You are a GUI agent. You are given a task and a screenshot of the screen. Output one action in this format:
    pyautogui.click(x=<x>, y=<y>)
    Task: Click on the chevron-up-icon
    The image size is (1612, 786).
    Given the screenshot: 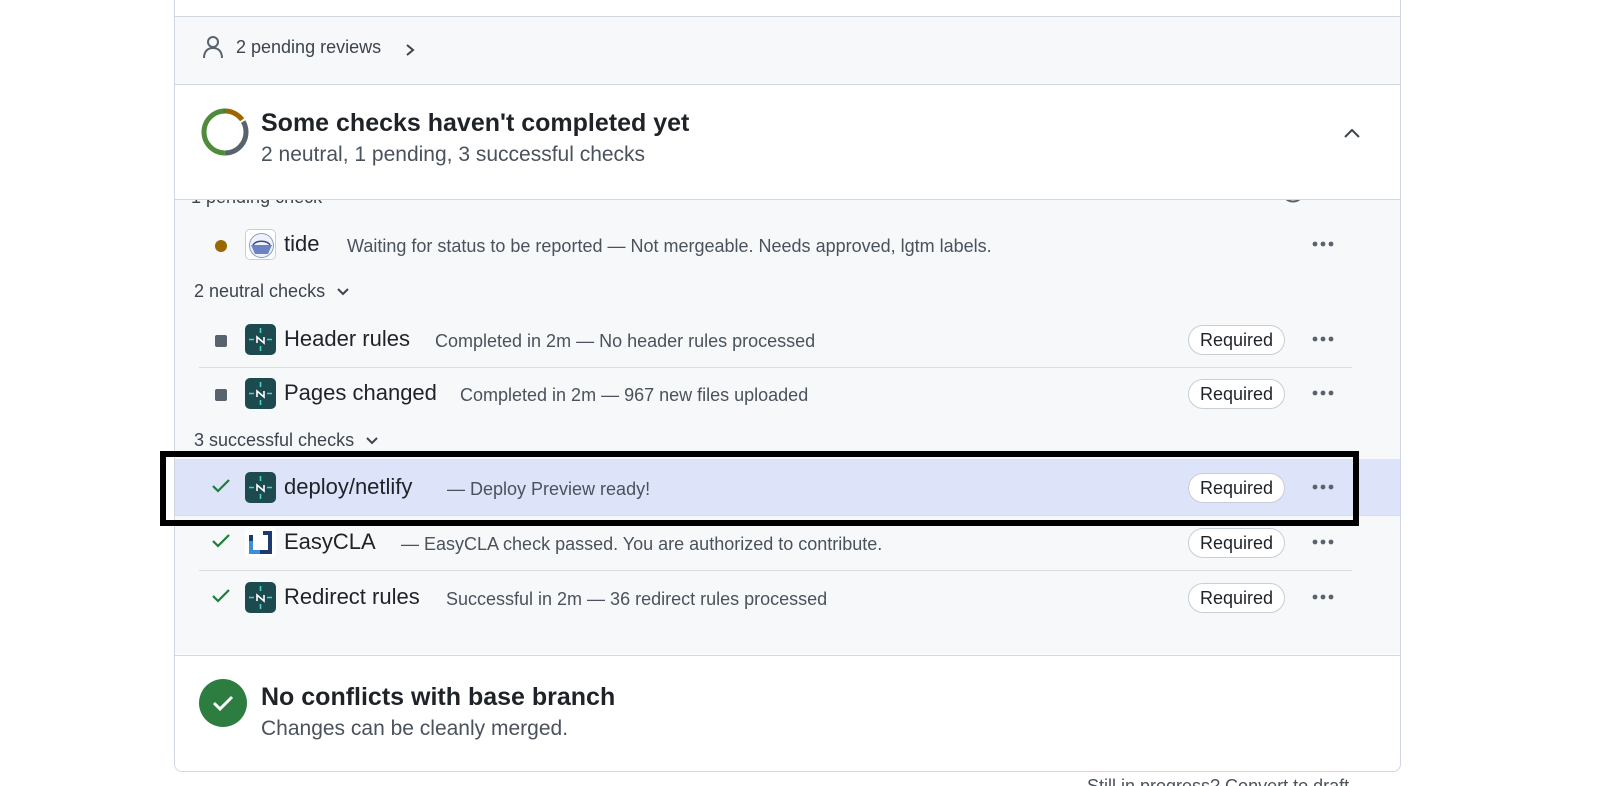 What is the action you would take?
    pyautogui.click(x=1352, y=134)
    